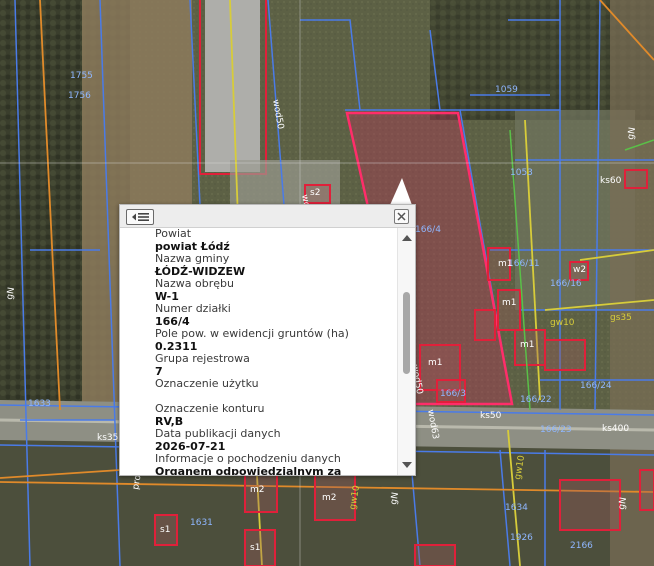 The image size is (654, 566). What do you see at coordinates (611, 181) in the screenshot?
I see `svg-text: ks60` at bounding box center [611, 181].